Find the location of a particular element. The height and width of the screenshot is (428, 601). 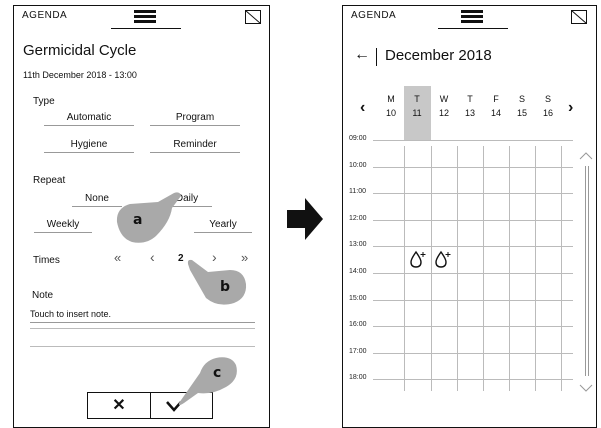

type-program-label: Program is located at coordinates (195, 117).